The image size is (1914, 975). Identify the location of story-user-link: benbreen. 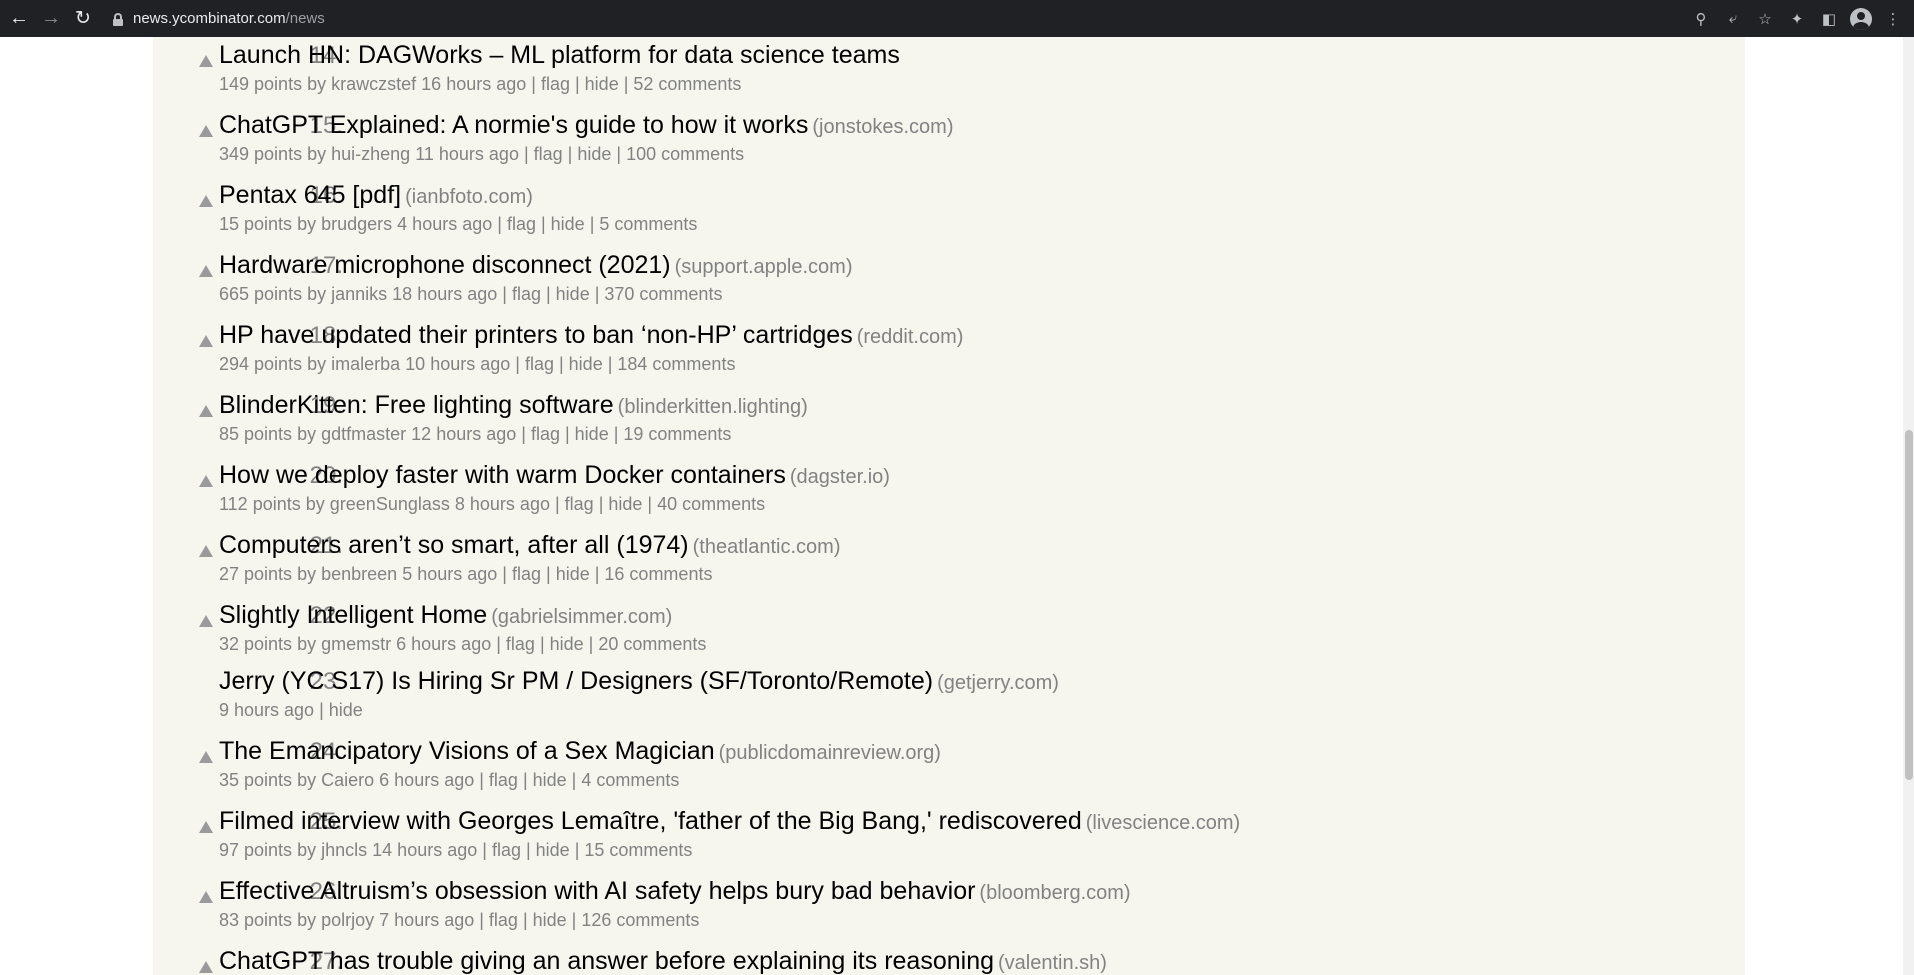
(359, 574).